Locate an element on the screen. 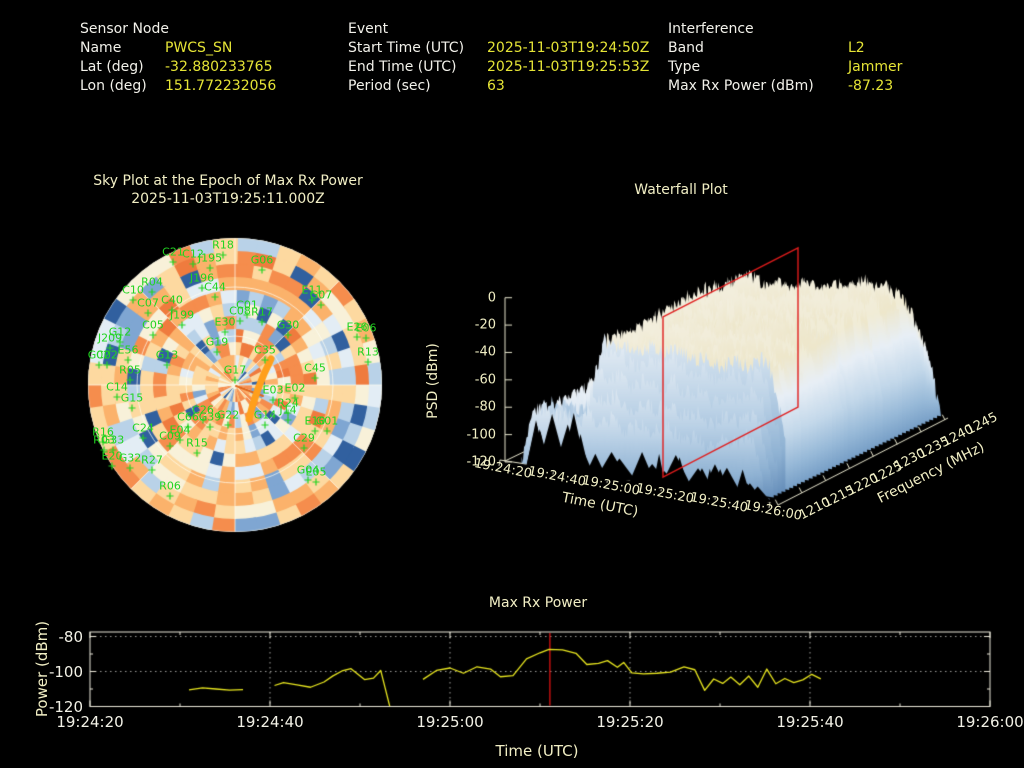  max-rx-power-value: -87.23 is located at coordinates (871, 86).